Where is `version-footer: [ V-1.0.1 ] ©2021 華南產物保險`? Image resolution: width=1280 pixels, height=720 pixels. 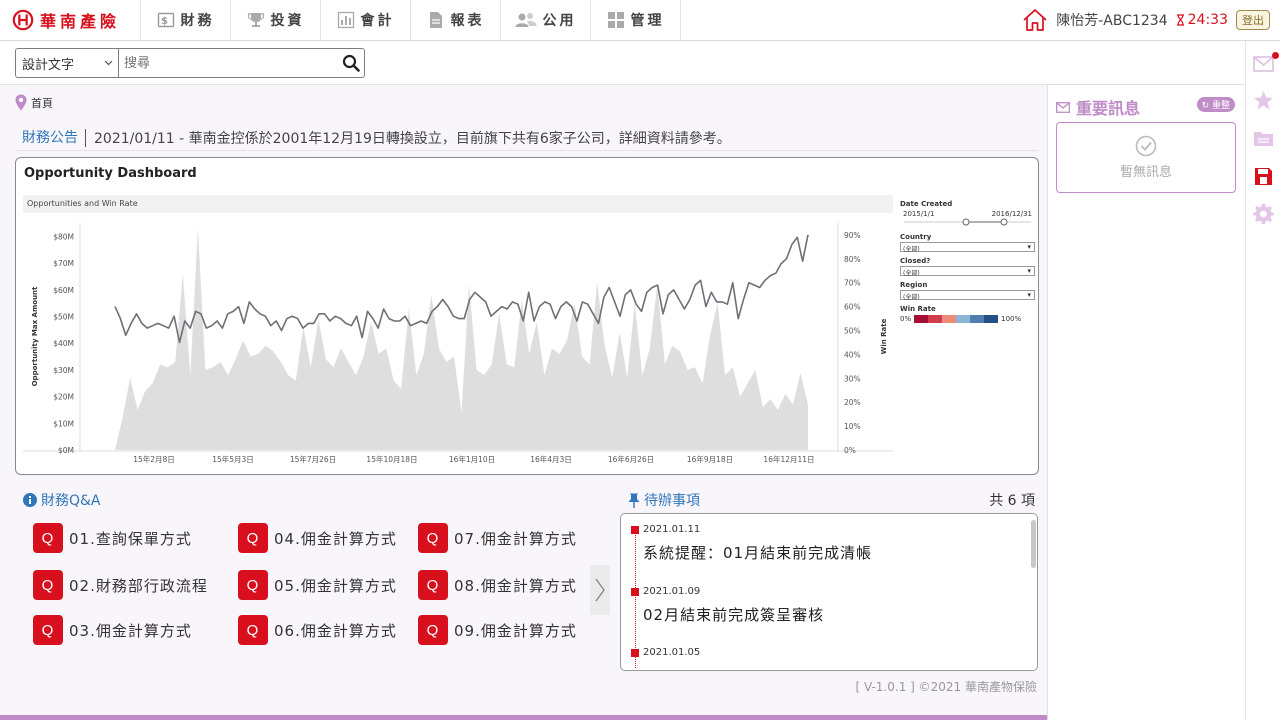
version-footer: [ V-1.0.1 ] ©2021 華南產物保險 is located at coordinates (946, 687).